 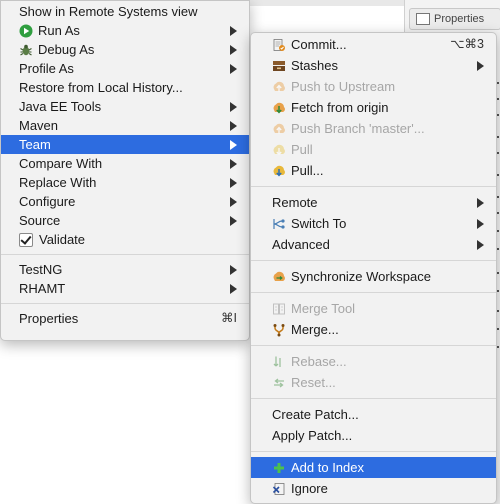 What do you see at coordinates (125, 163) in the screenshot?
I see `menu-item-compare-with: Compare With` at bounding box center [125, 163].